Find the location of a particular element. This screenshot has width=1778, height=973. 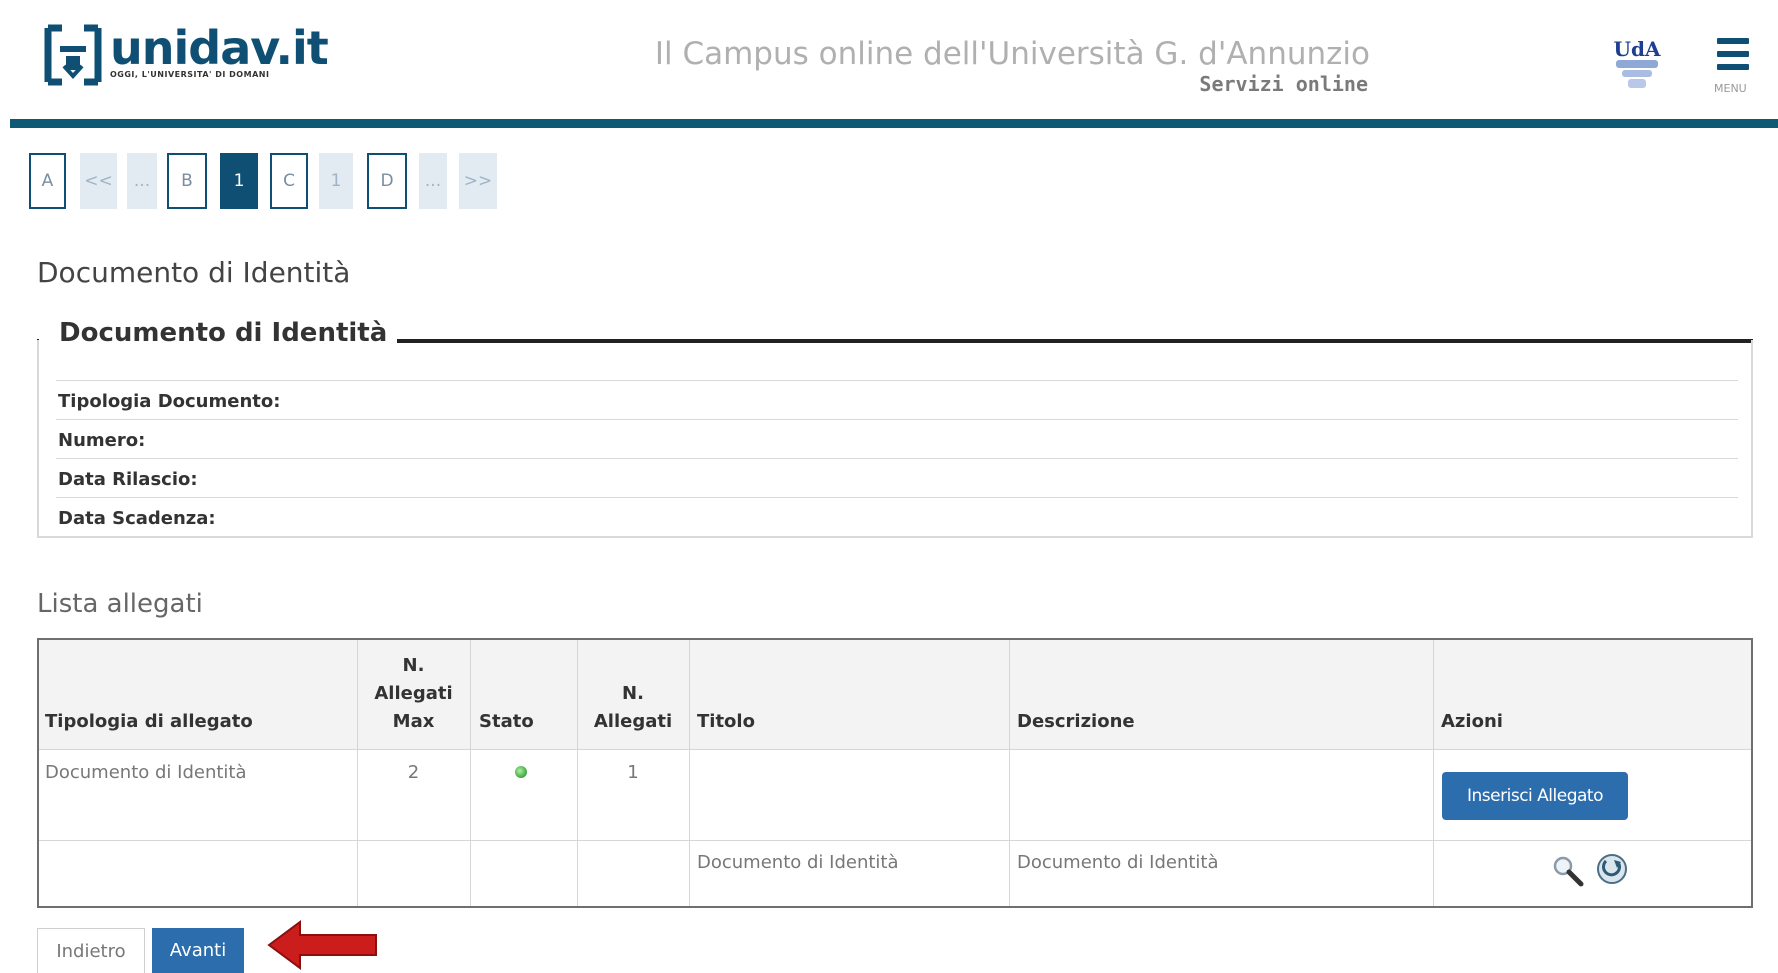

unidav-logo: unidav.it OGGI, L'UNIVERSITA' DI DOMANI is located at coordinates (185, 57).